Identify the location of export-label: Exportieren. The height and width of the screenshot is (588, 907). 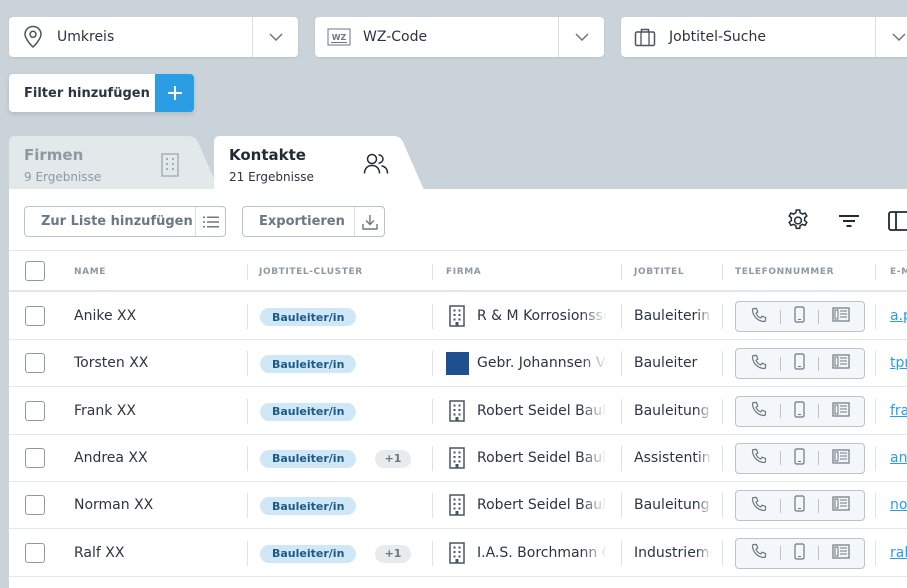
(302, 221).